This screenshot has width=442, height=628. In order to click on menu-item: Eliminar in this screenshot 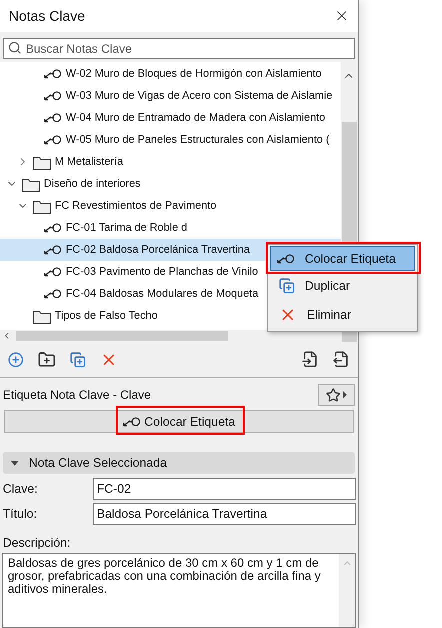, I will do `click(342, 314)`.